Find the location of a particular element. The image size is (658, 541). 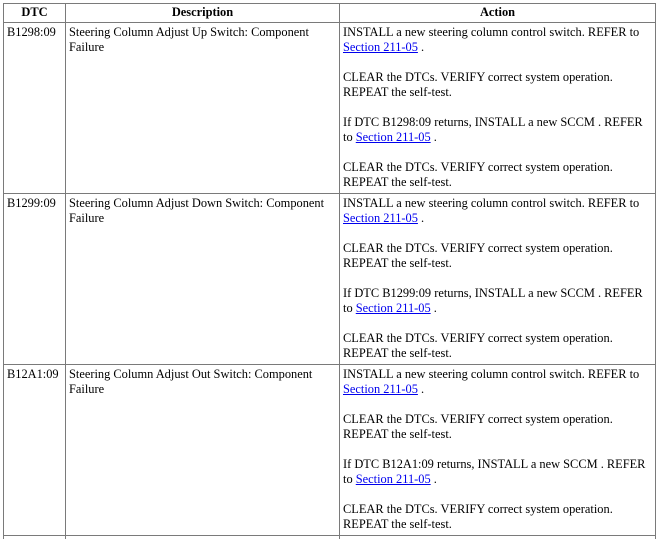

header-description: Description is located at coordinates (202, 13).